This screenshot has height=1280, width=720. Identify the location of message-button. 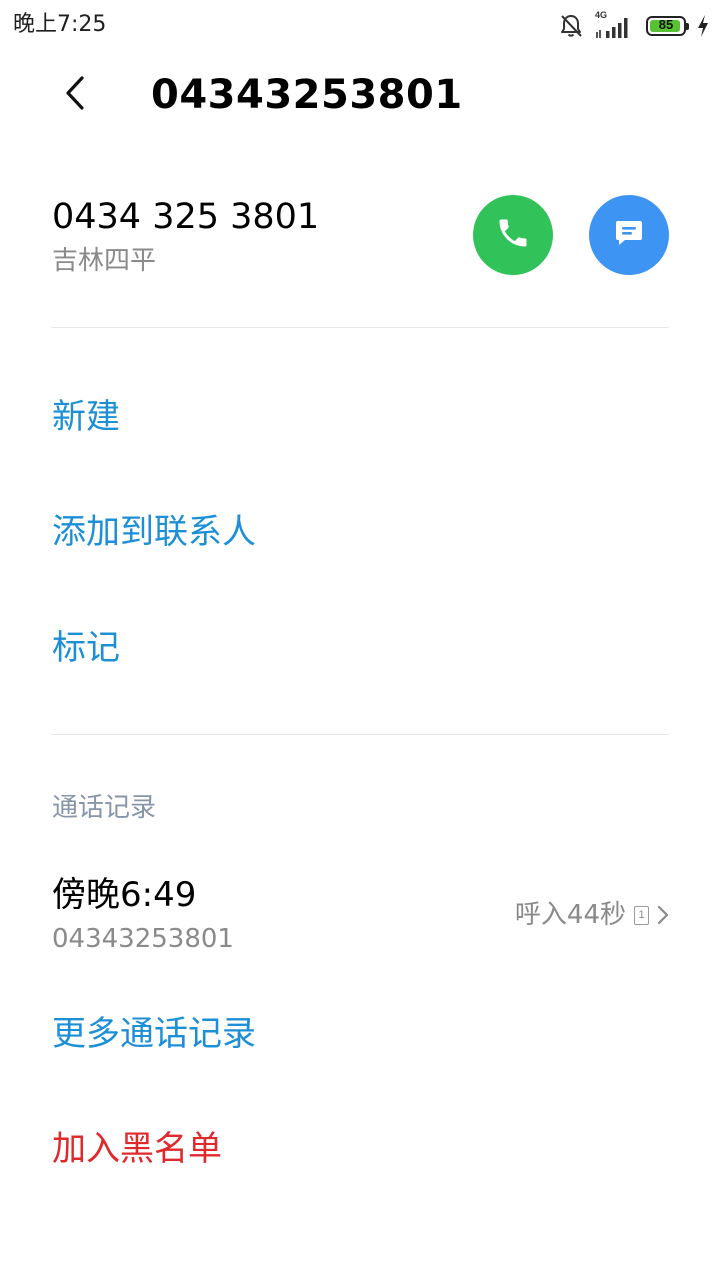
(629, 235).